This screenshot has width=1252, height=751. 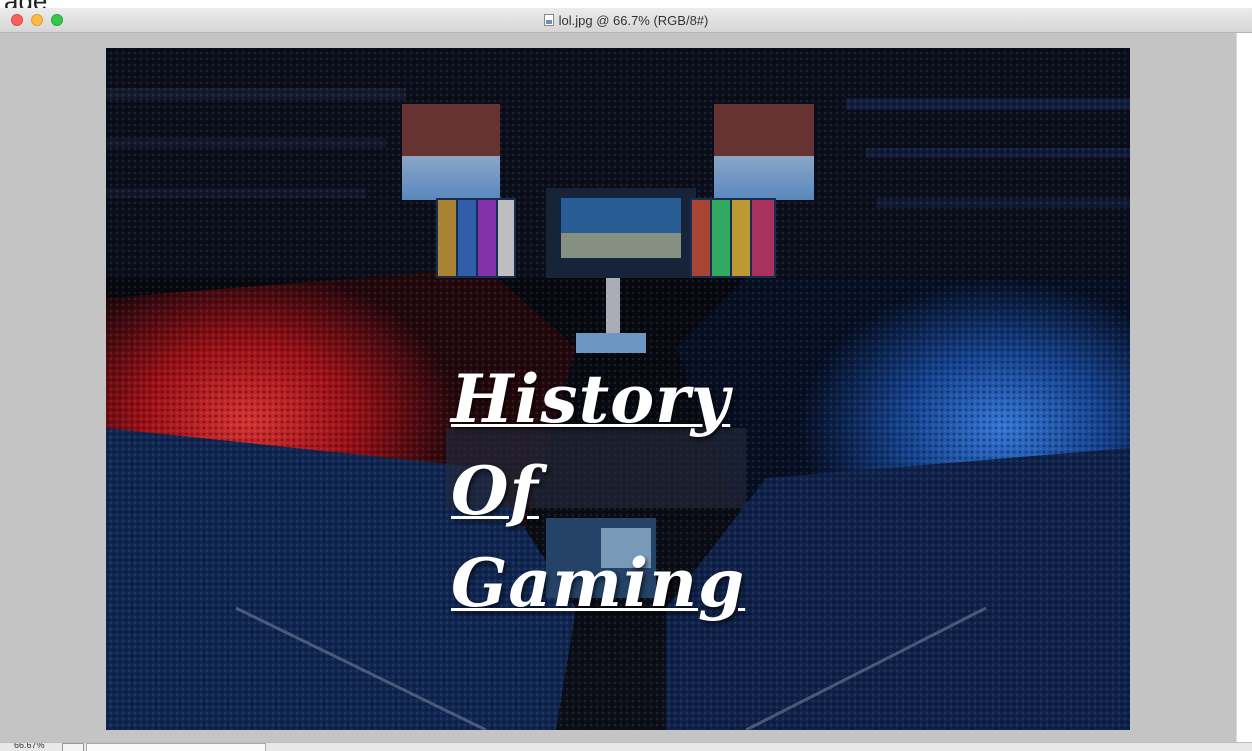 I want to click on window-title: lol.jpg @ 66.7% (RGB/8#), so click(x=633, y=20).